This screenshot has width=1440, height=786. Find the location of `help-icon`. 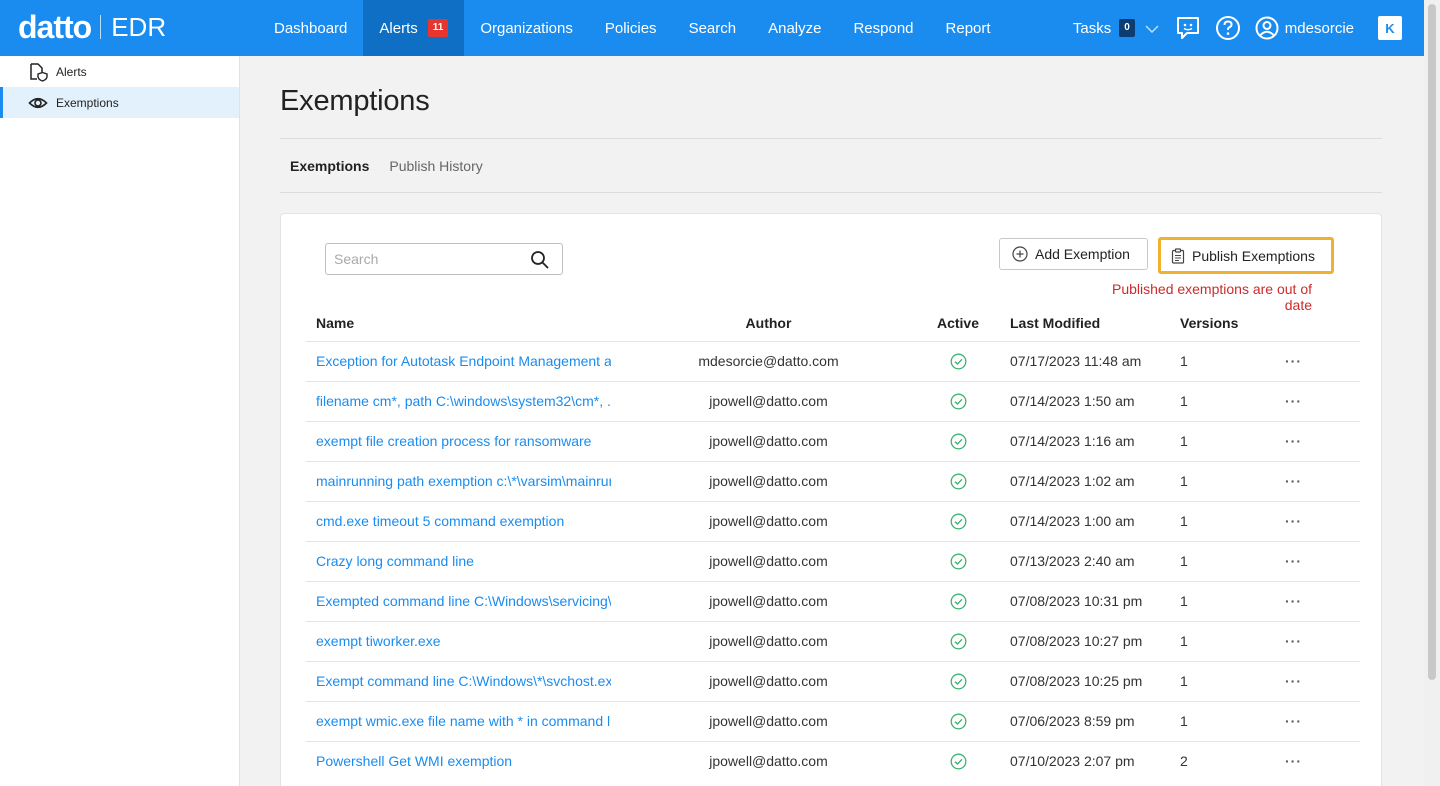

help-icon is located at coordinates (1228, 28).